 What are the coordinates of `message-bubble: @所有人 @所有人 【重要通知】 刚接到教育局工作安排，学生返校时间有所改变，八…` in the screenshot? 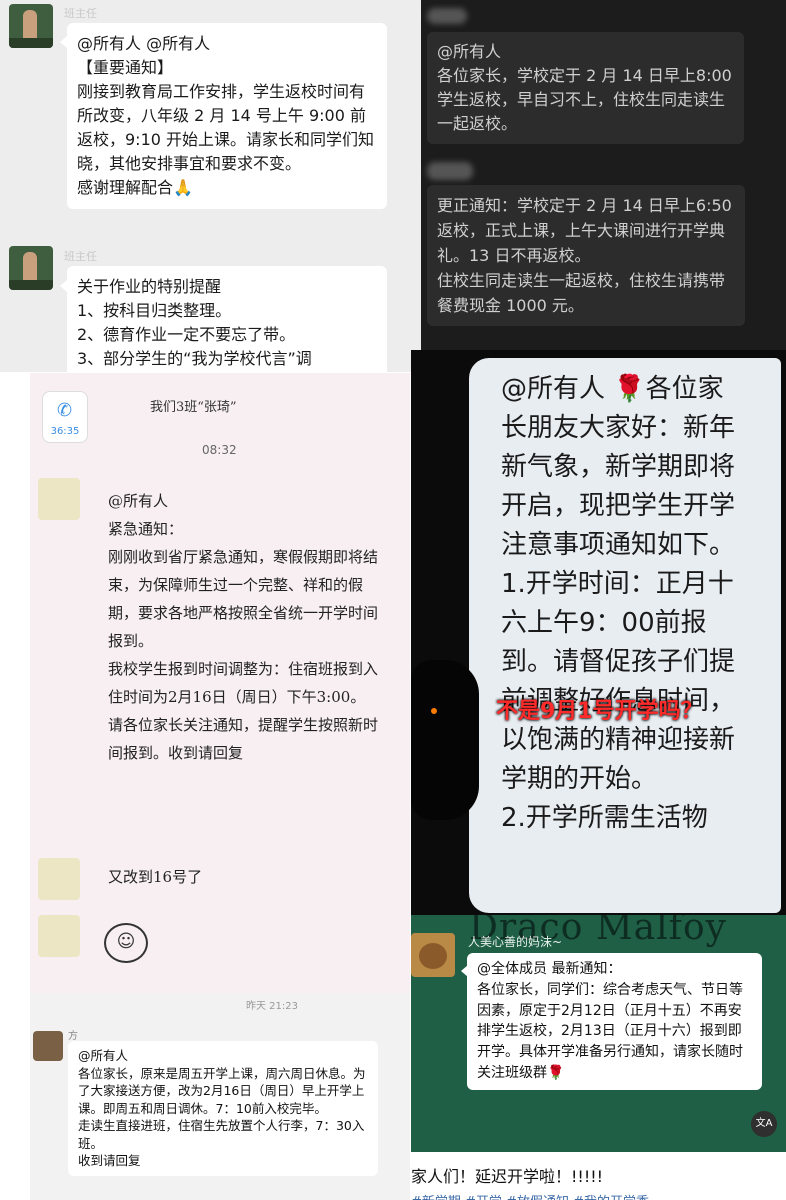 It's located at (227, 116).